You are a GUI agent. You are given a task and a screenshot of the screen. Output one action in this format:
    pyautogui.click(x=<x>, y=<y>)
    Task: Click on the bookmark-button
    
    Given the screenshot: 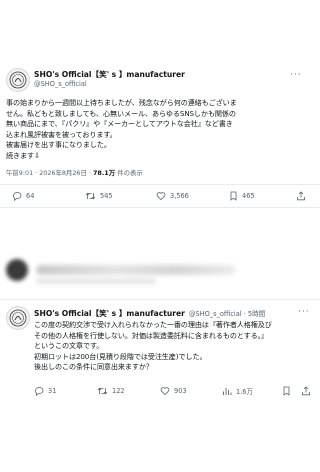 What is the action you would take?
    pyautogui.click(x=286, y=391)
    